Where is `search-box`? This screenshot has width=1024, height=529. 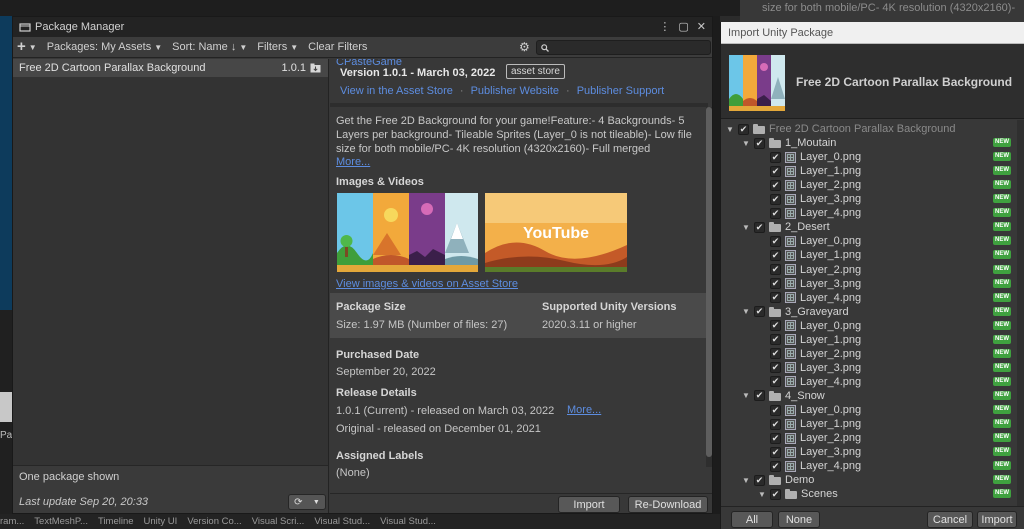 search-box is located at coordinates (623, 47).